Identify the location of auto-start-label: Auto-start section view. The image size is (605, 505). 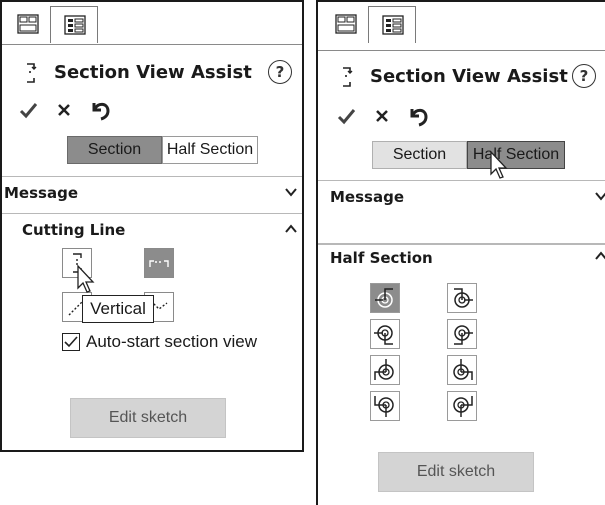
(172, 341).